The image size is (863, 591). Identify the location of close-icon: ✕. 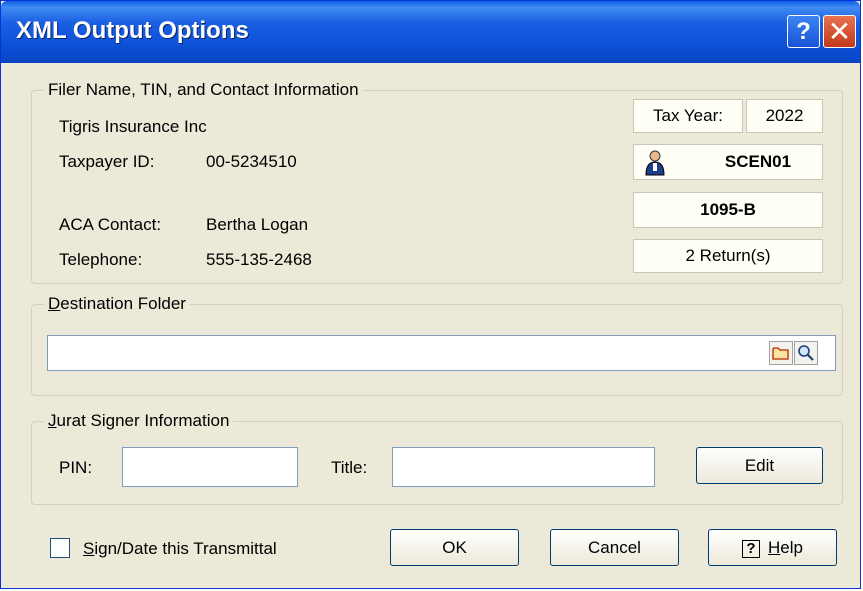
(839, 31).